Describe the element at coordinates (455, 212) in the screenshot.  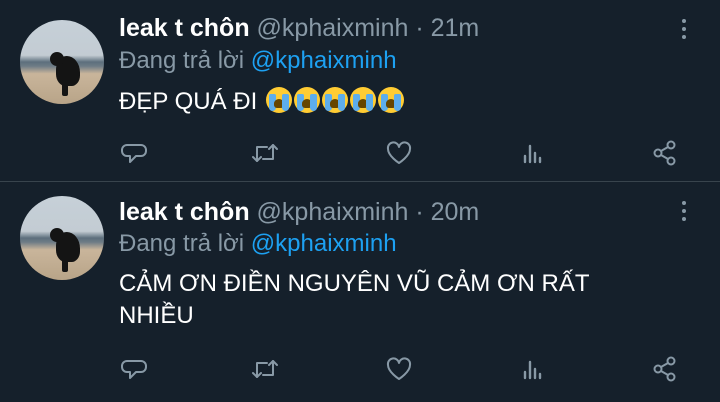
I see `timestamp: 20m` at that location.